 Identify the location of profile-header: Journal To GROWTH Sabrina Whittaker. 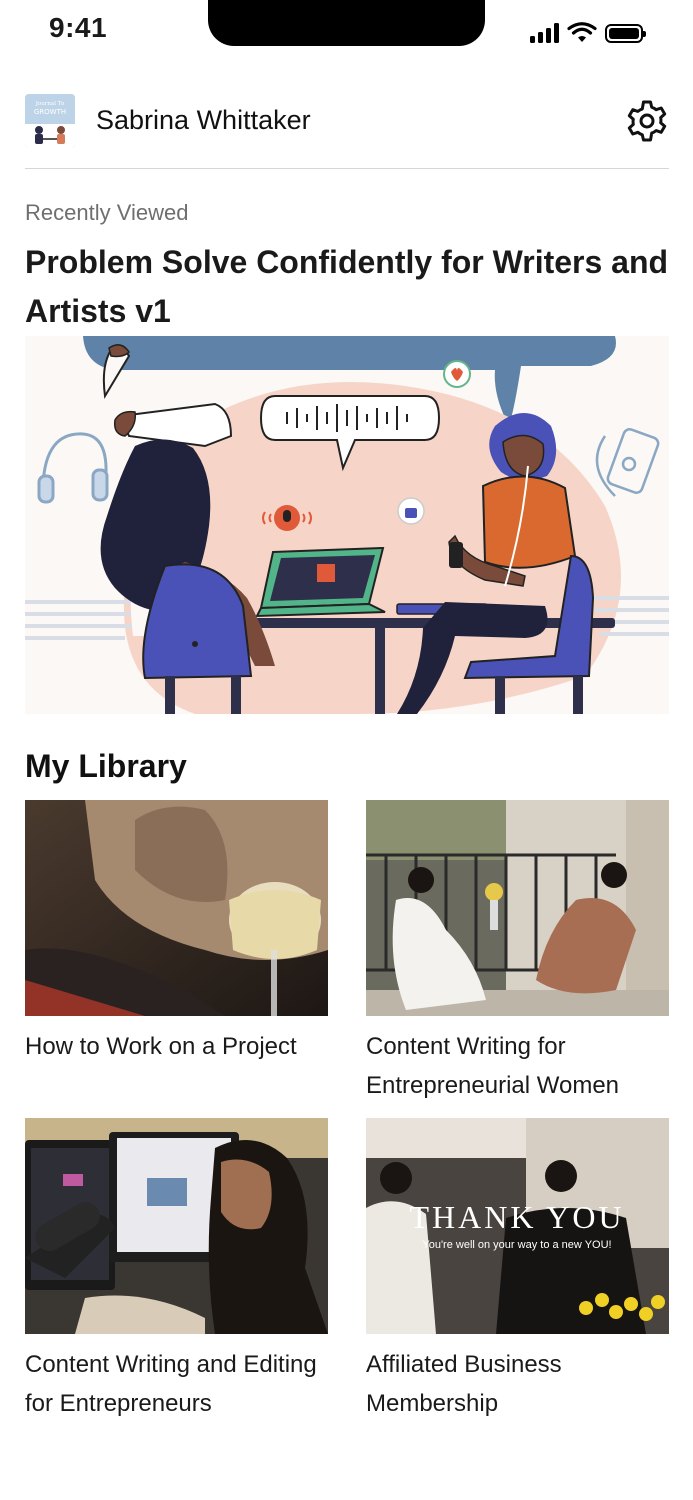
(347, 122).